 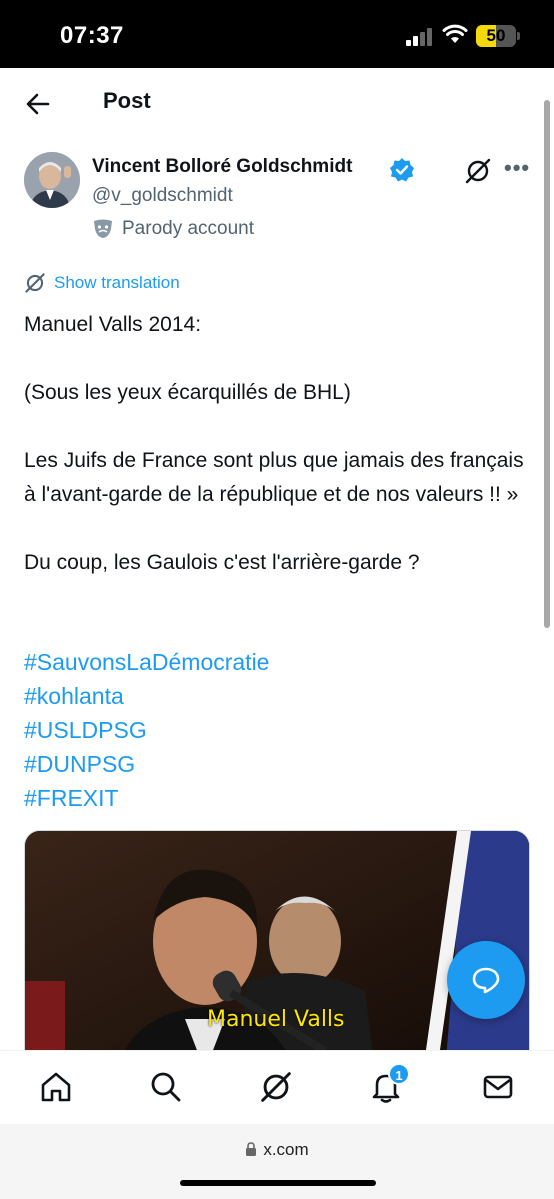 I want to click on url-text: x.com, so click(x=286, y=1149).